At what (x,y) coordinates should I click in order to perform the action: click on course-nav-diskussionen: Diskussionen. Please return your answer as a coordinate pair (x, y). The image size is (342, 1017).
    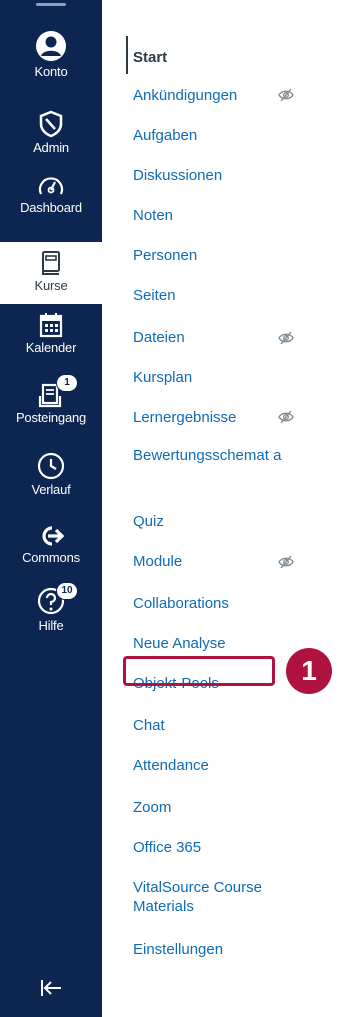
    Looking at the image, I should click on (218, 175).